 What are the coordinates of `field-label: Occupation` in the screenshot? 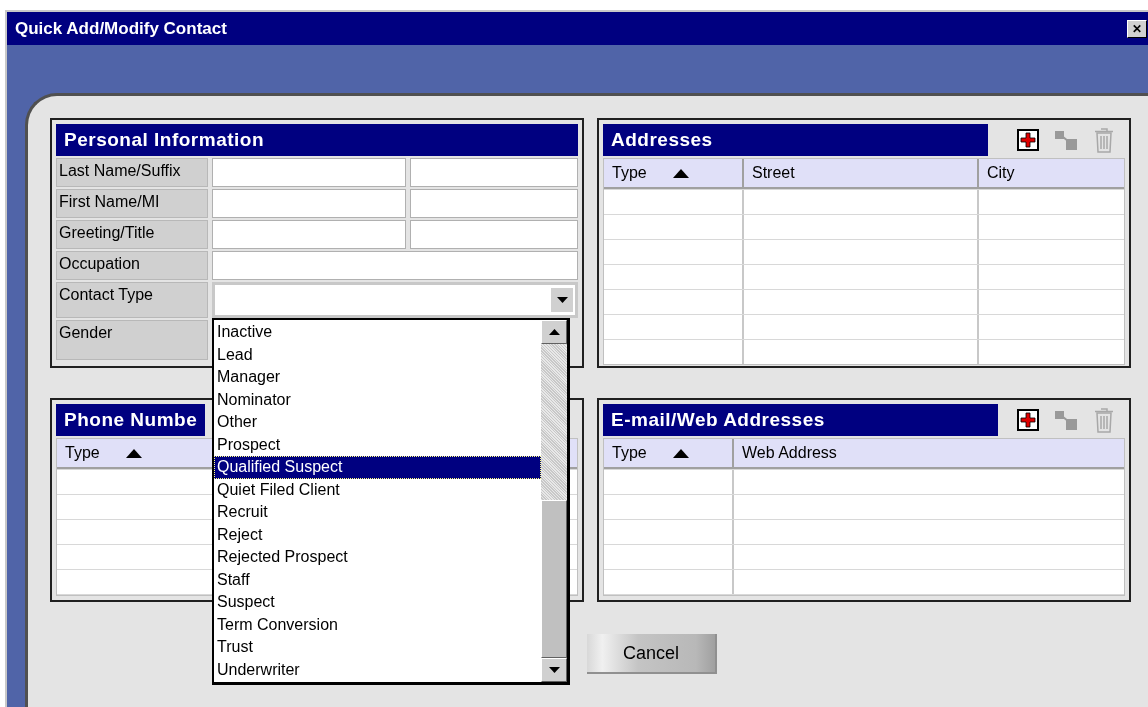 It's located at (132, 265).